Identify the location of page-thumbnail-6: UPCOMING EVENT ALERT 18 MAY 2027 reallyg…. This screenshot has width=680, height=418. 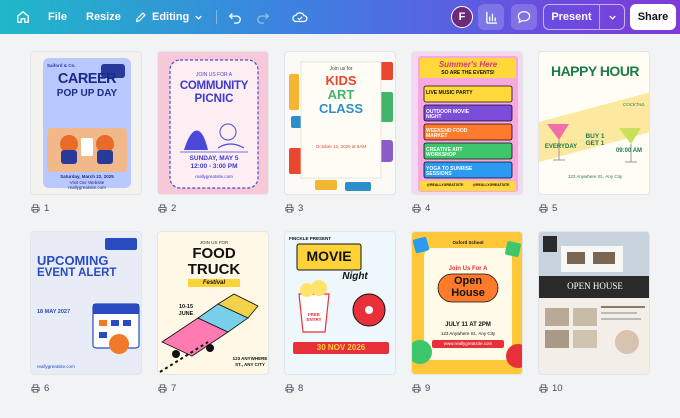
(86, 303).